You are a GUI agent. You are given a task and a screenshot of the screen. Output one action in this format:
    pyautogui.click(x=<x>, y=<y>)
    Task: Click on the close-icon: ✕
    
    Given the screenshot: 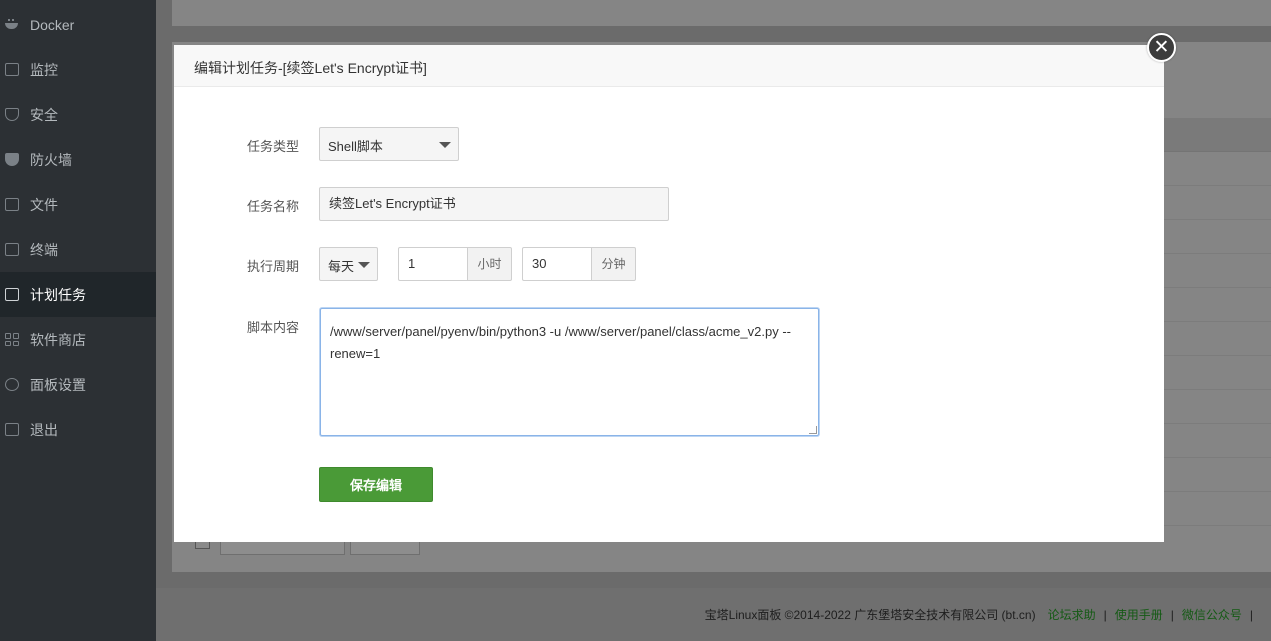 What is the action you would take?
    pyautogui.click(x=1161, y=47)
    